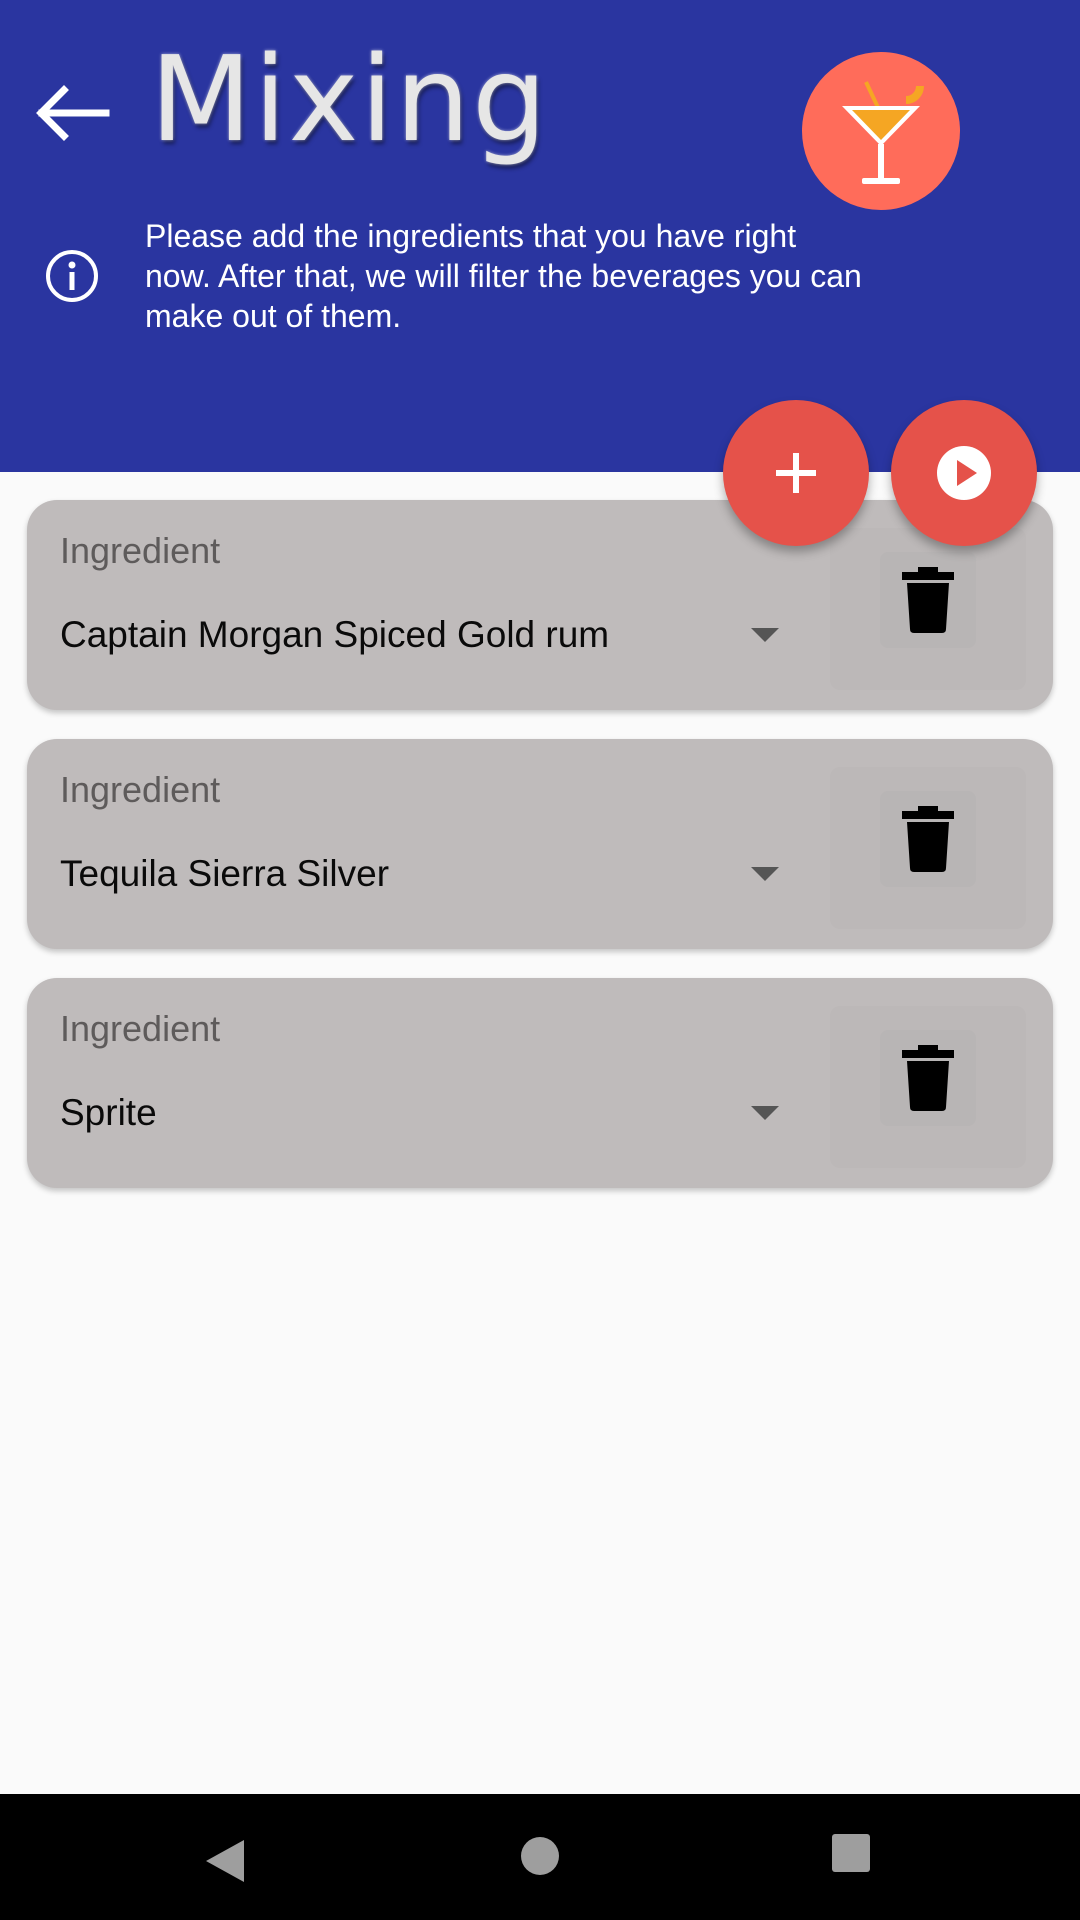 This screenshot has width=1080, height=1920. I want to click on play-circle-icon, so click(964, 473).